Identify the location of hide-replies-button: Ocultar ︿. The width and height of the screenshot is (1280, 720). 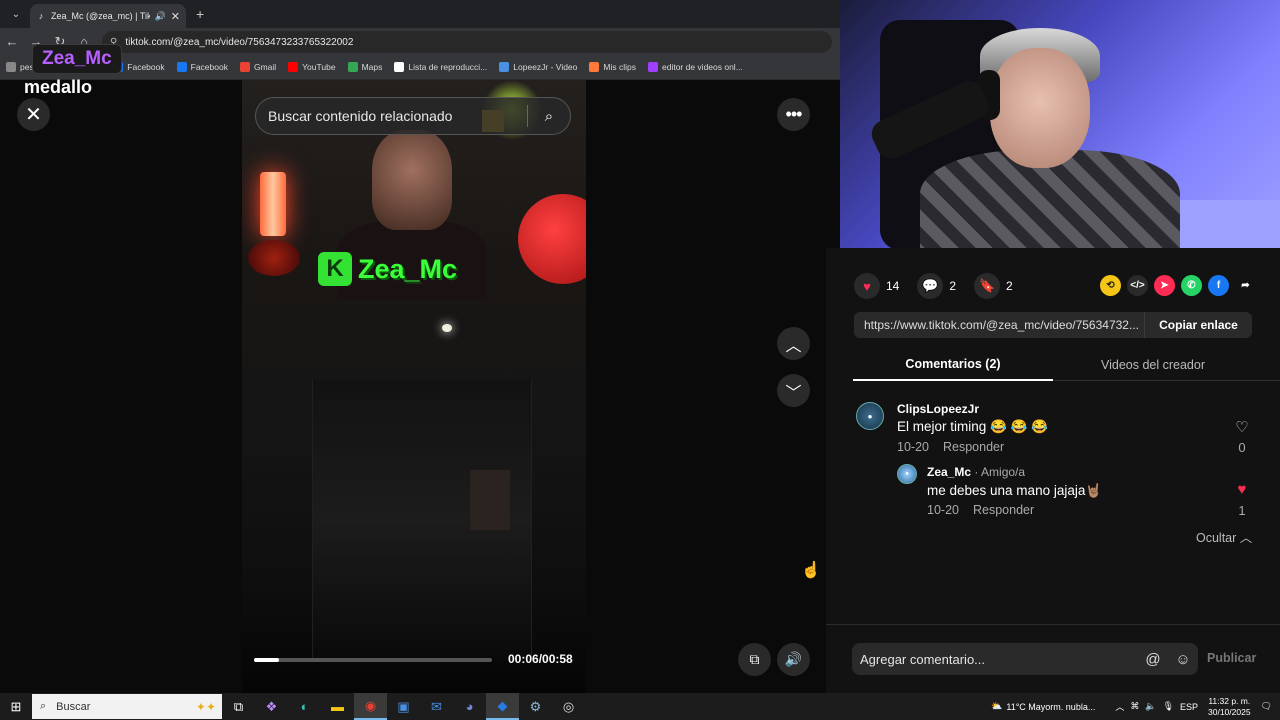
(1224, 536).